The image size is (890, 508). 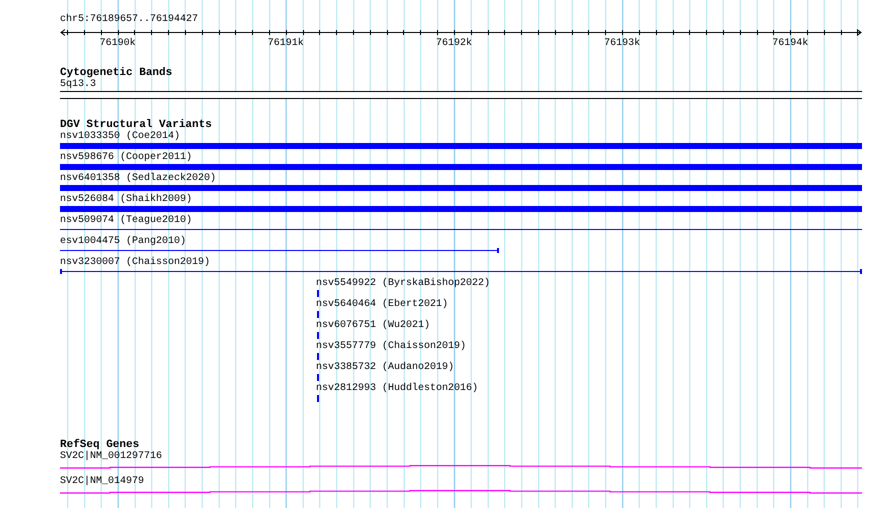 I want to click on gene-label: SV2C|NM_001297716, so click(x=112, y=456).